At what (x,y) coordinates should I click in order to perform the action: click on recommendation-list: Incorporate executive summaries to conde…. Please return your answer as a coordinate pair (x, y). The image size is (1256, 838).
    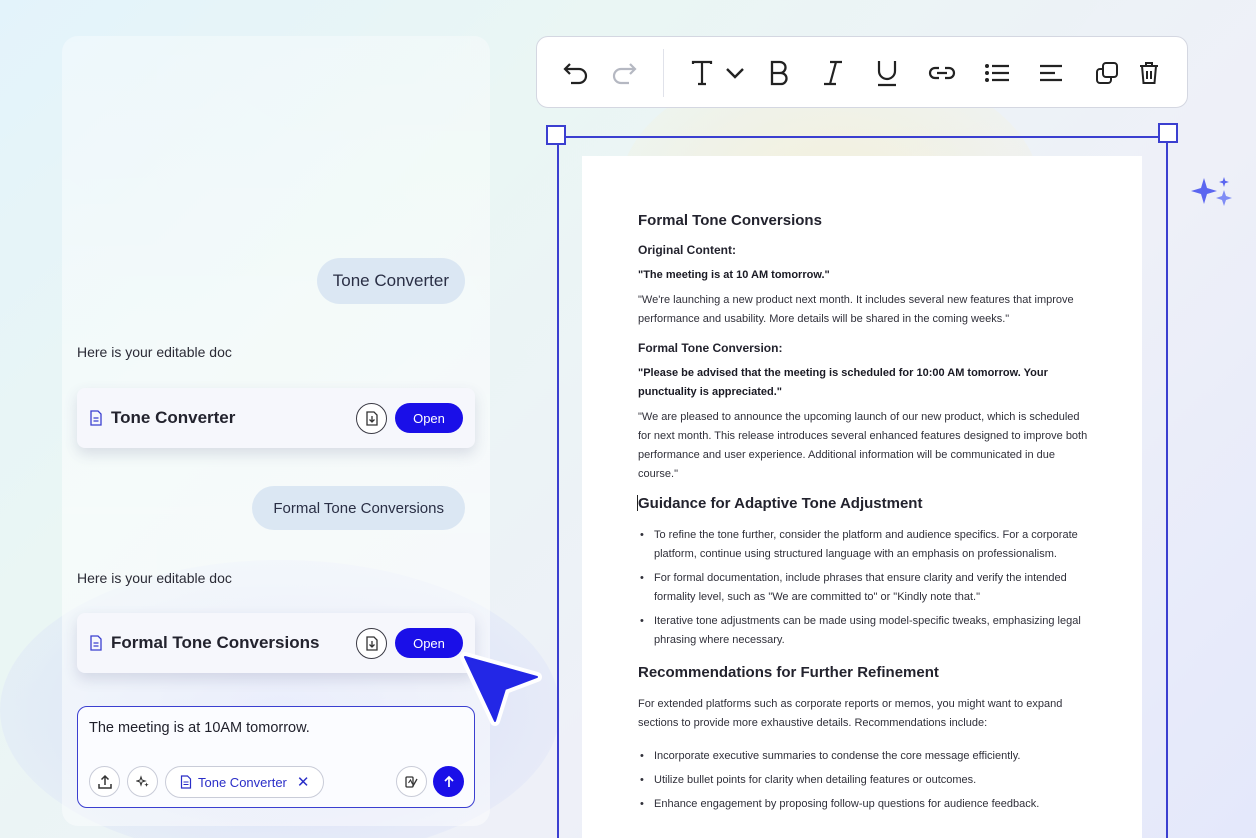
    Looking at the image, I should click on (863, 780).